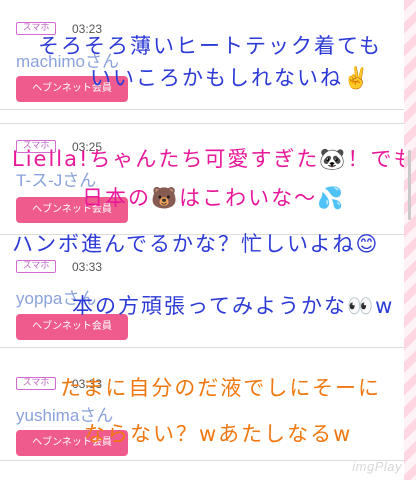 The image size is (416, 480). I want to click on scrollbar-thumb, so click(409, 185).